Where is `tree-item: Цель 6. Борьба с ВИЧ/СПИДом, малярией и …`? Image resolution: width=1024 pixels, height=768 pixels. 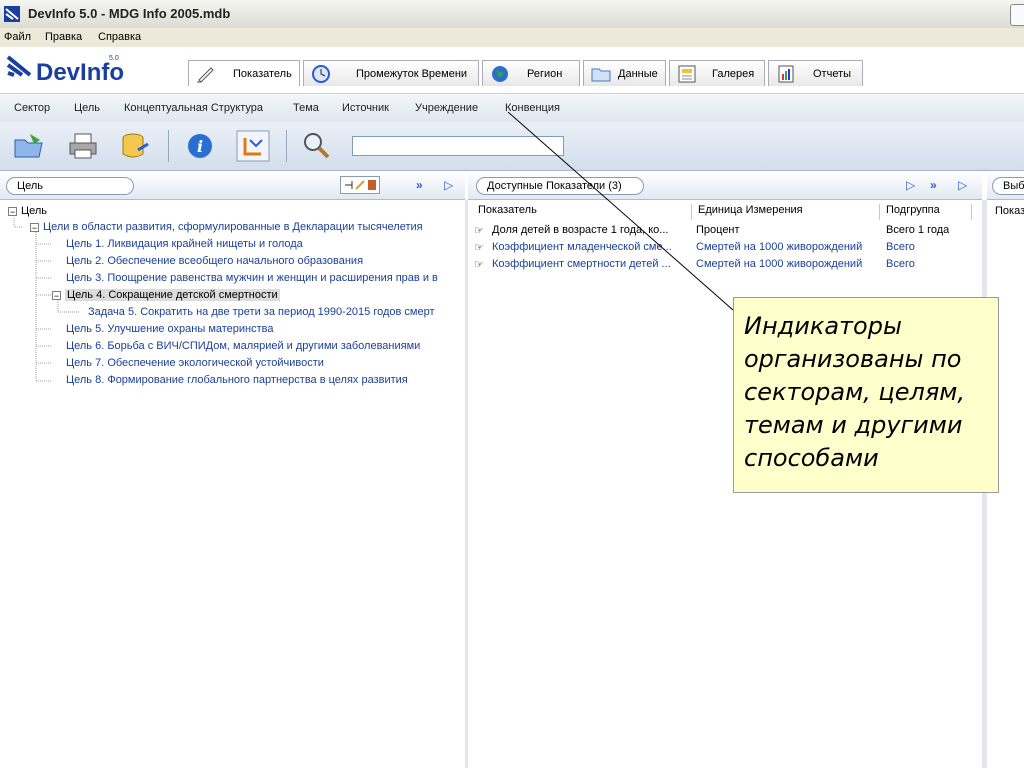
tree-item: Цель 6. Борьба с ВИЧ/СПИДом, малярией и … is located at coordinates (243, 346).